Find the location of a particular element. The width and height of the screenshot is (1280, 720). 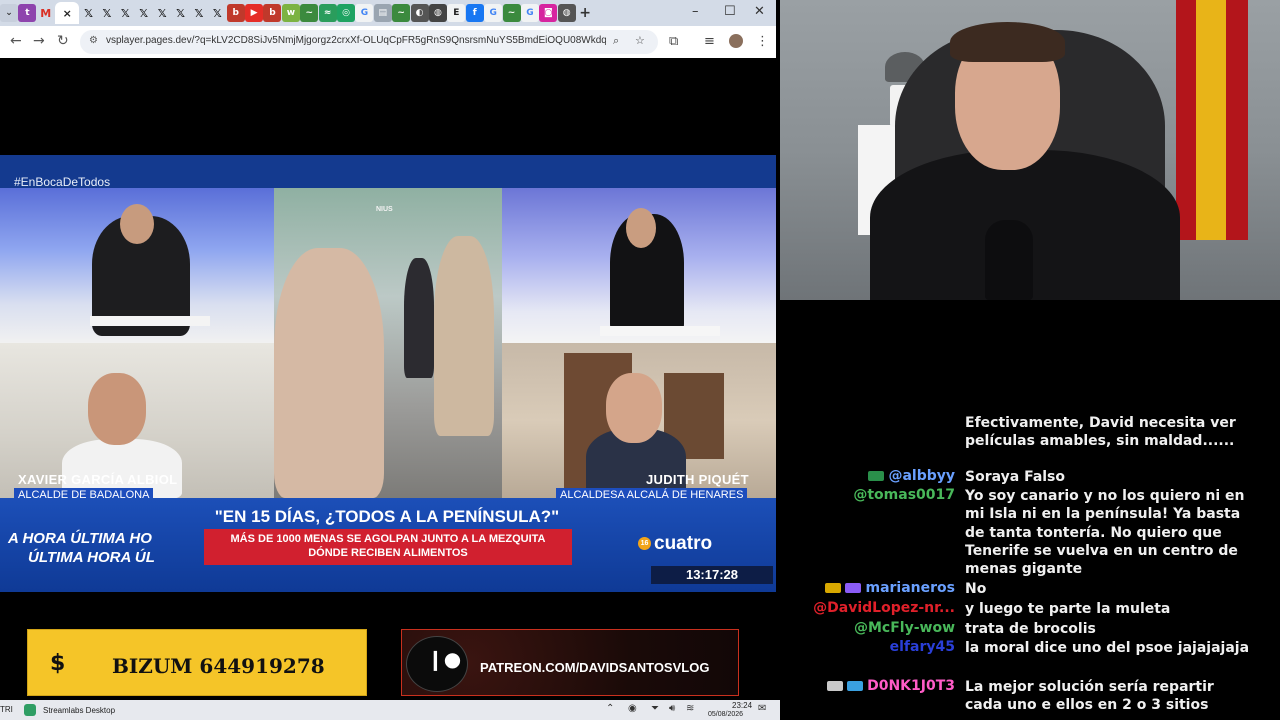

tab-gmail-icon: M is located at coordinates (46, 13).